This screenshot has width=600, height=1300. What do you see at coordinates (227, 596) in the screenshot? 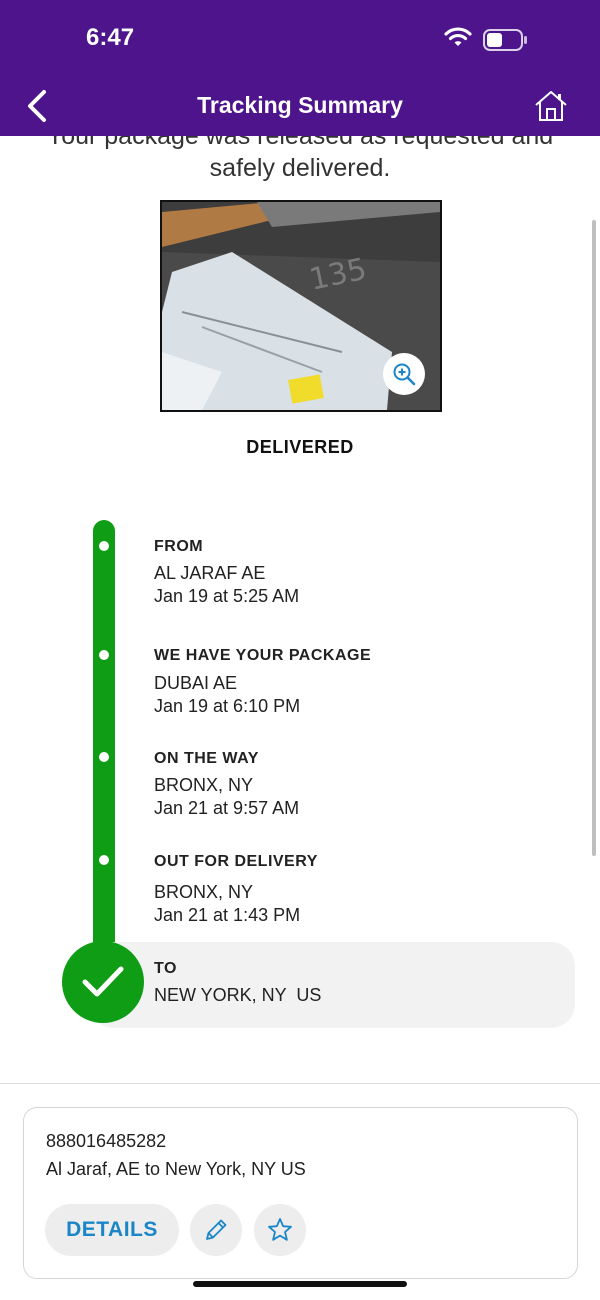
I see `timeline-step-time: Jan 19 at 5:25 AM` at bounding box center [227, 596].